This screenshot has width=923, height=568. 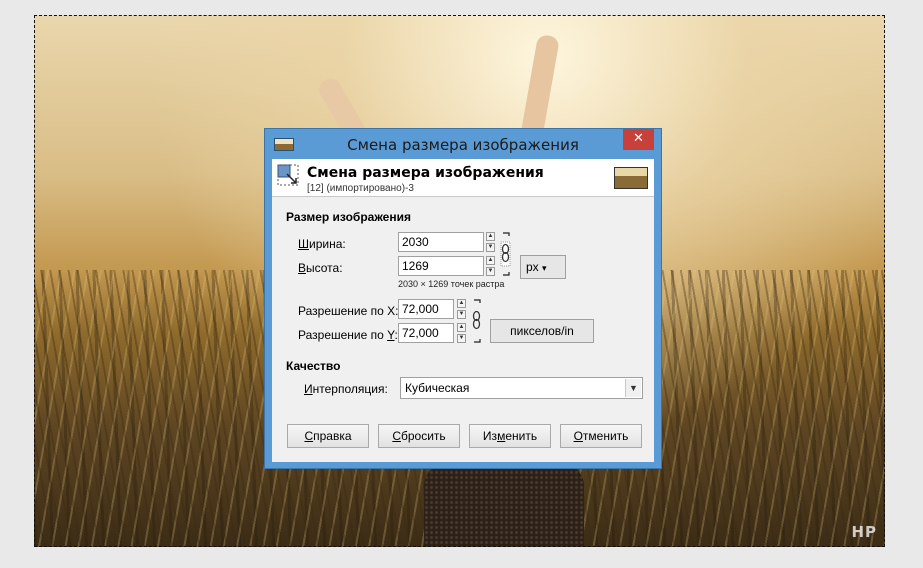 What do you see at coordinates (426, 309) in the screenshot?
I see `res-x-input: 72,000` at bounding box center [426, 309].